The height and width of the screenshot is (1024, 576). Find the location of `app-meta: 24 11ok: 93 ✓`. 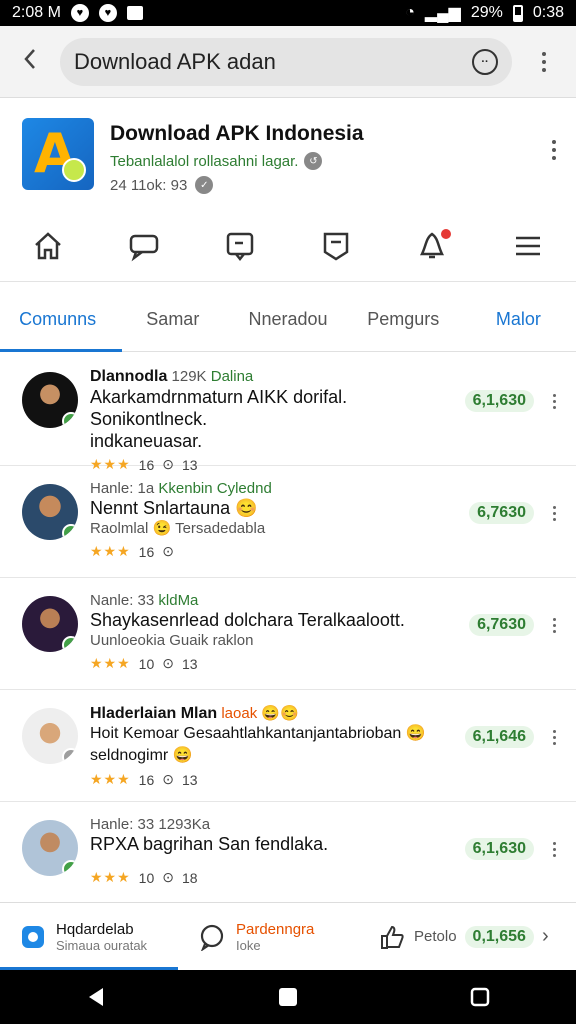

app-meta: 24 11ok: 93 ✓ is located at coordinates (162, 185).